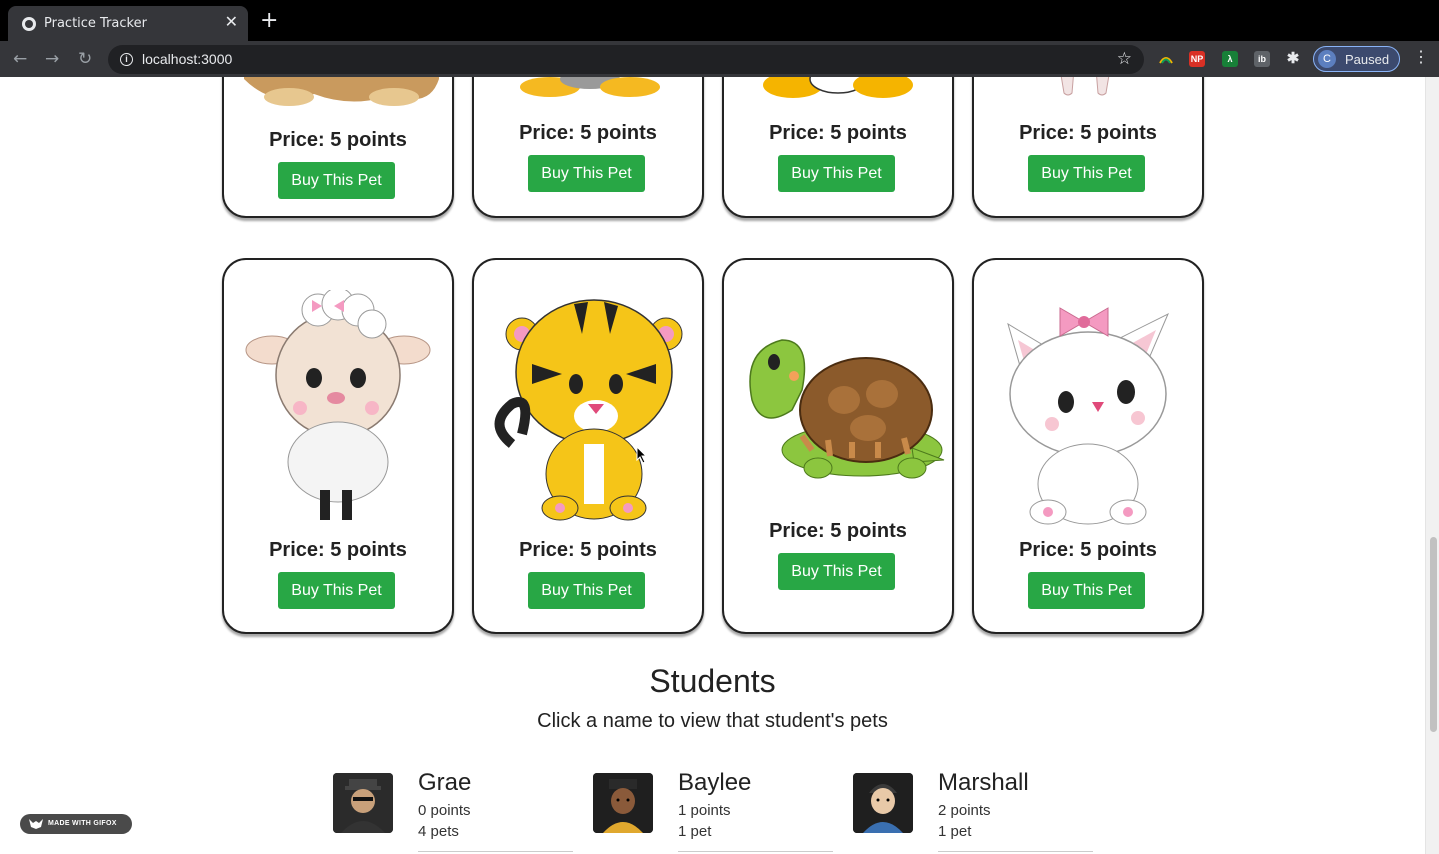 Image resolution: width=1439 pixels, height=854 pixels. What do you see at coordinates (964, 810) in the screenshot?
I see `student-points: 2 points` at bounding box center [964, 810].